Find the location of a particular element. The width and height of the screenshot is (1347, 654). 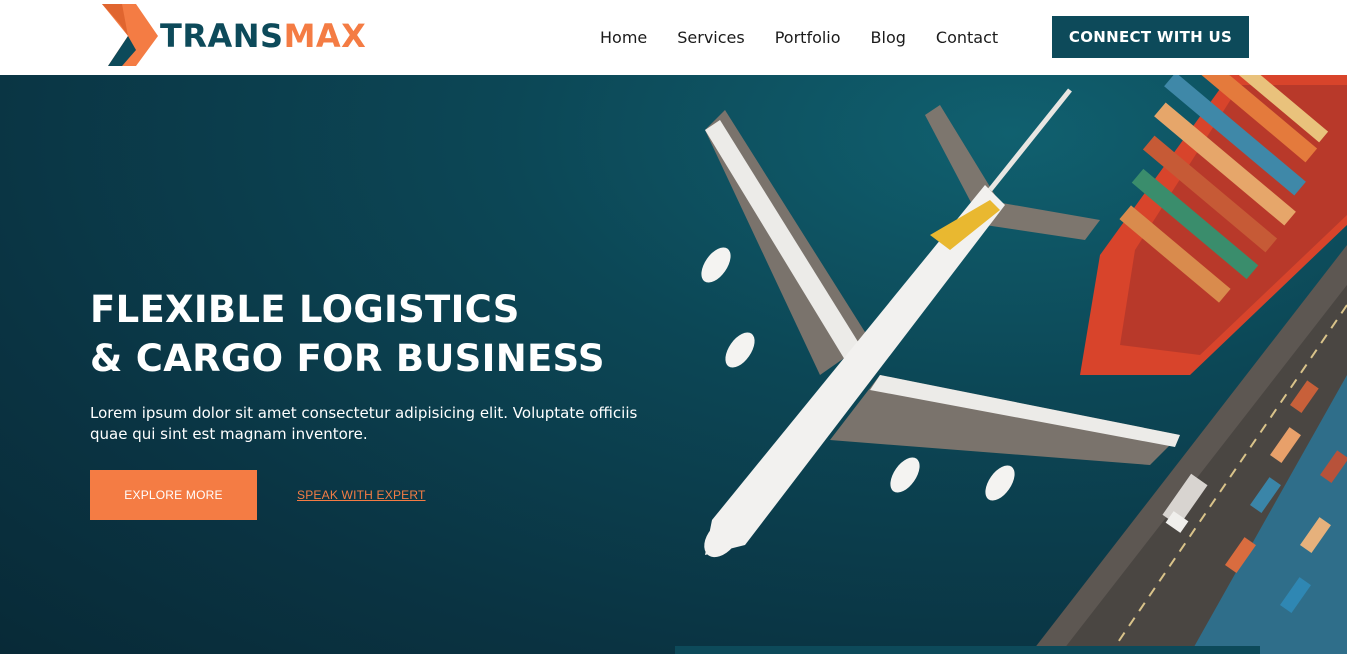

chevron-logo-icon is located at coordinates (130, 35).